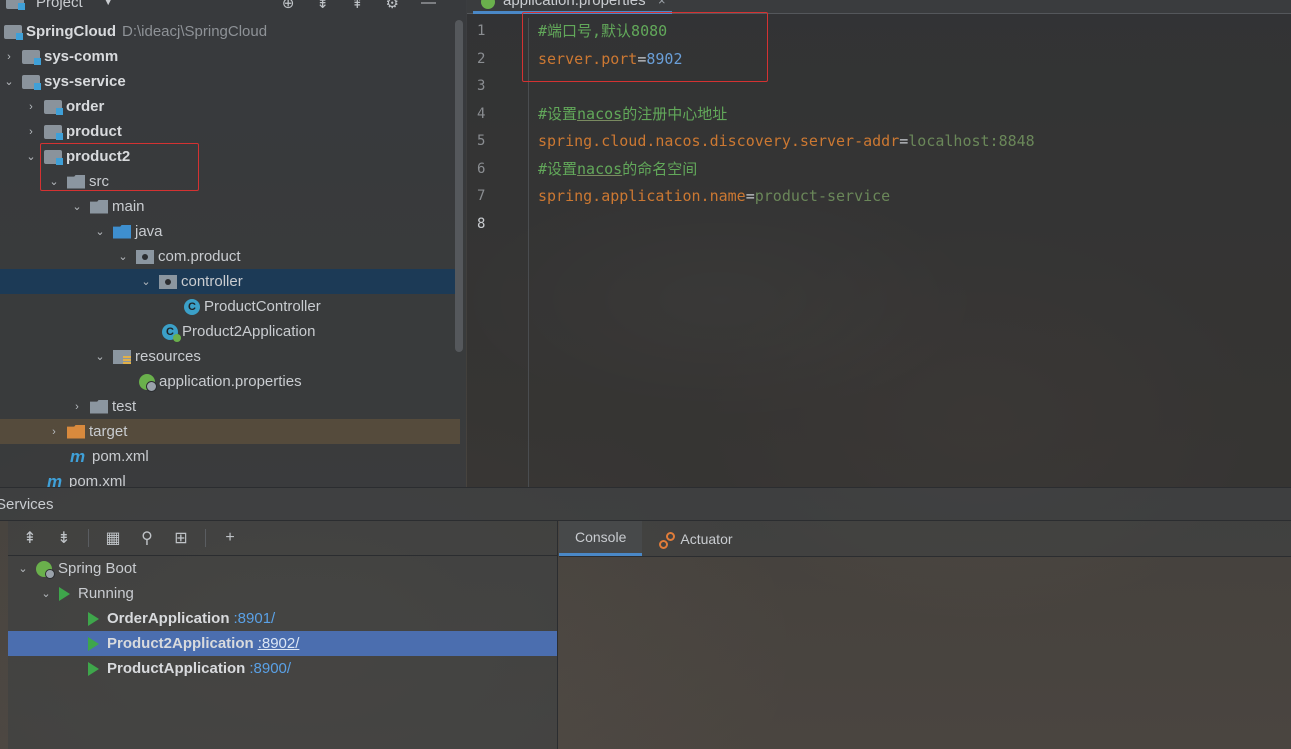 The width and height of the screenshot is (1291, 749). What do you see at coordinates (255, 618) in the screenshot?
I see `service-port-link: :8901/` at bounding box center [255, 618].